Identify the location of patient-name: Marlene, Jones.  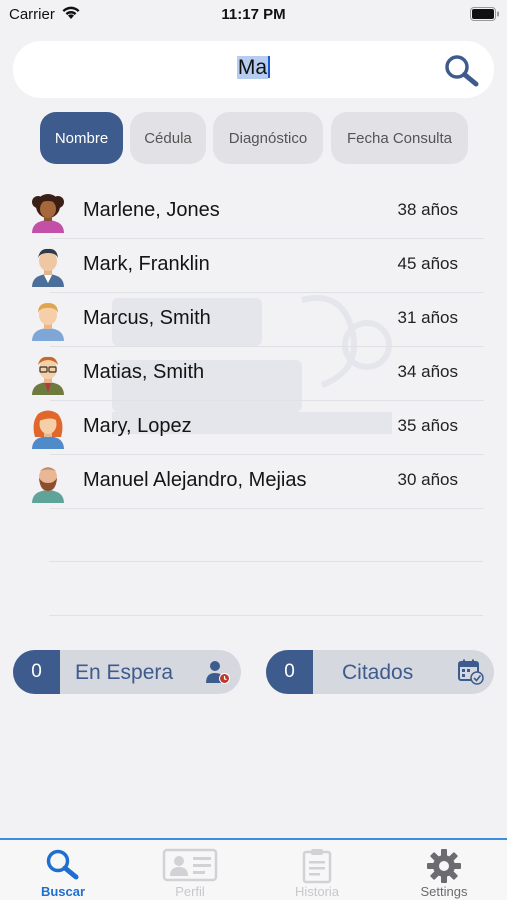
(151, 210).